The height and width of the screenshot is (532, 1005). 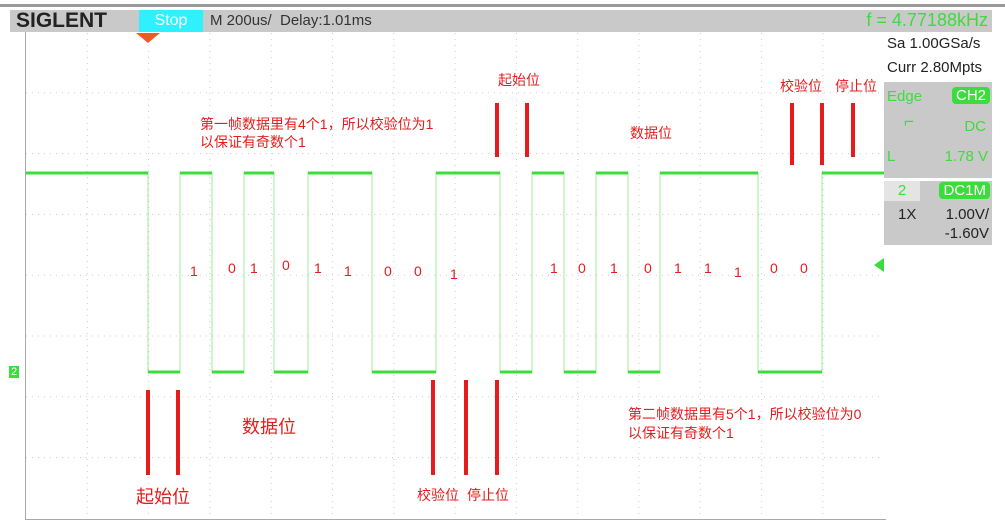 I want to click on frame1-data-label: 数据位, so click(x=269, y=427).